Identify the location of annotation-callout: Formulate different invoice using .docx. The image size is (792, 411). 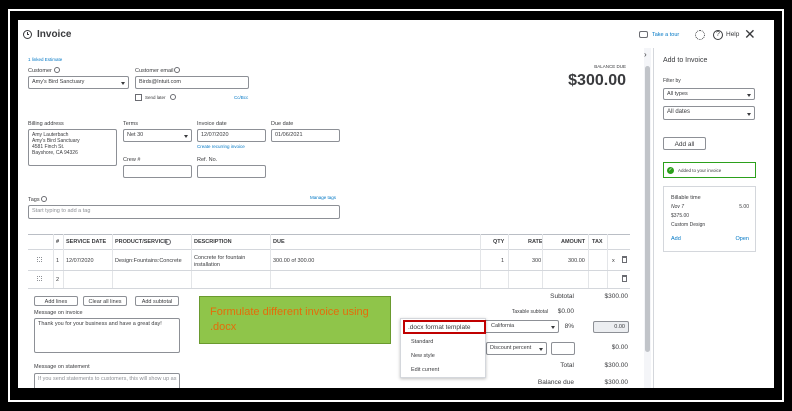
(295, 320).